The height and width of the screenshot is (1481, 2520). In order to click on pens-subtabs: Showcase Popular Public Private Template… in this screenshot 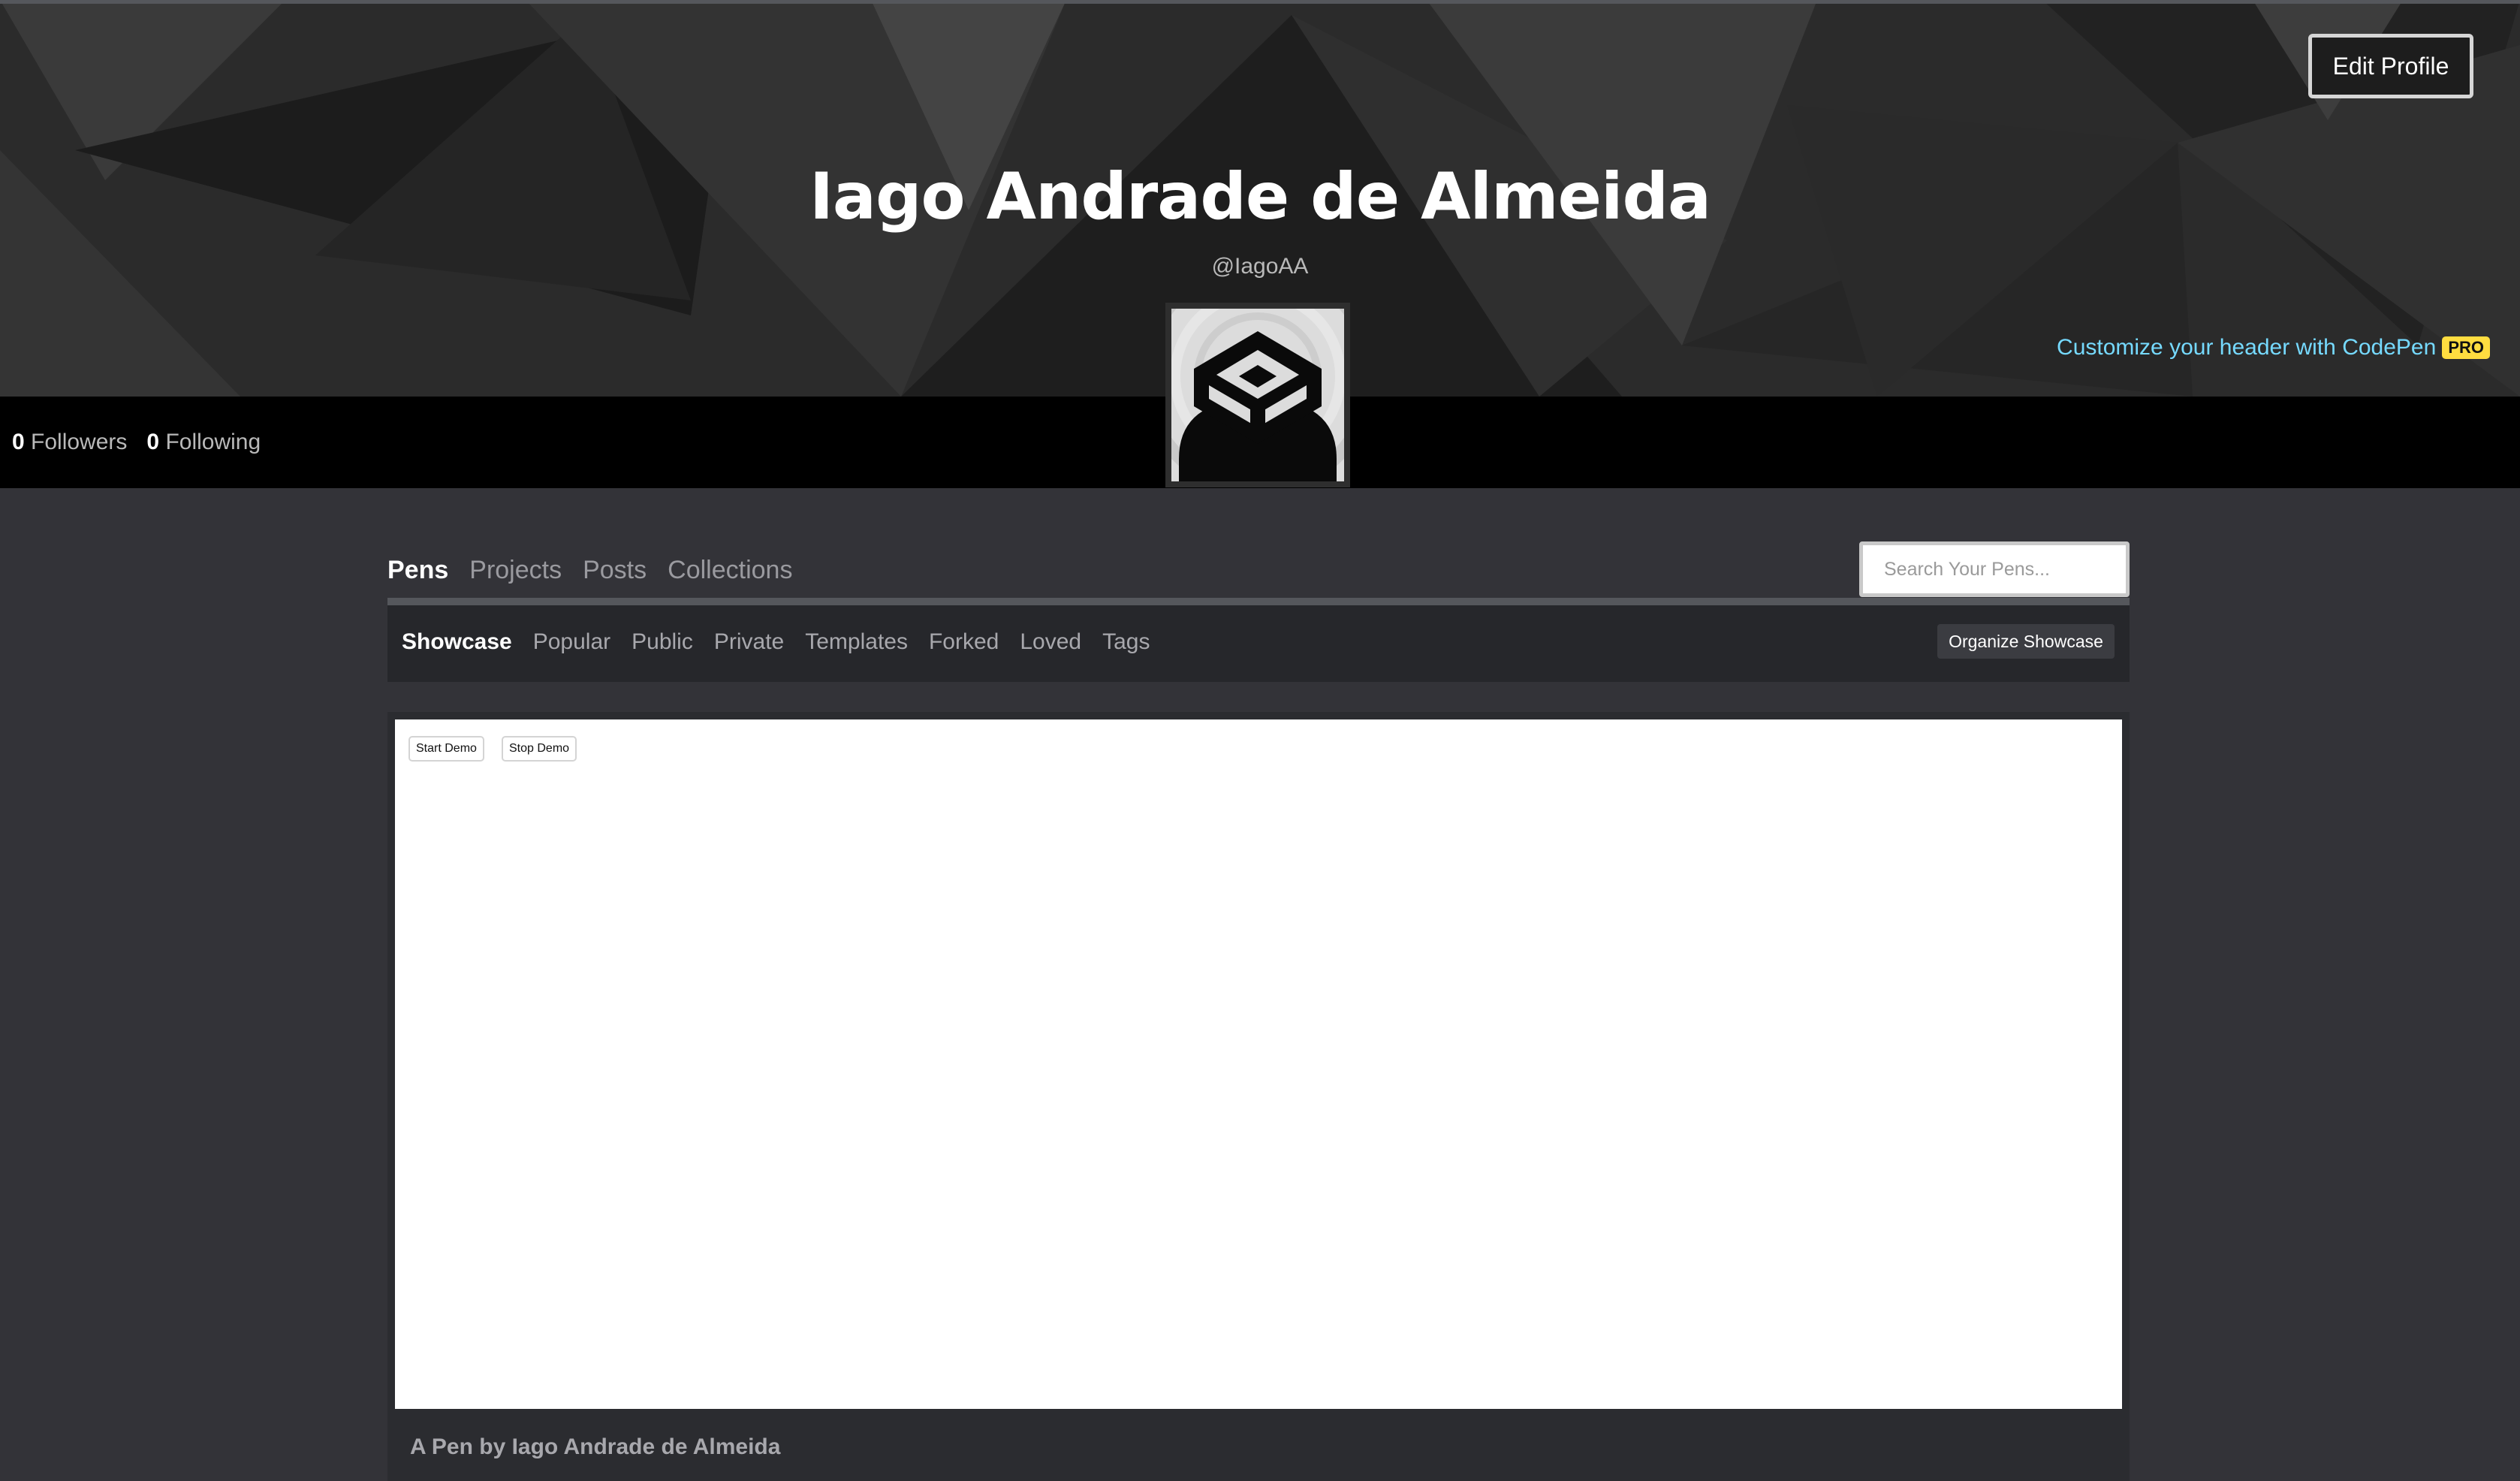, I will do `click(776, 642)`.